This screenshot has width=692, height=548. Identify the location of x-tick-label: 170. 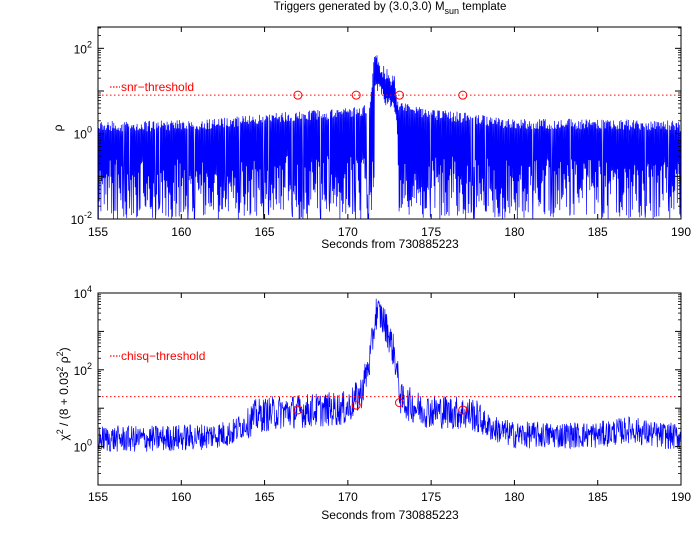
(348, 497).